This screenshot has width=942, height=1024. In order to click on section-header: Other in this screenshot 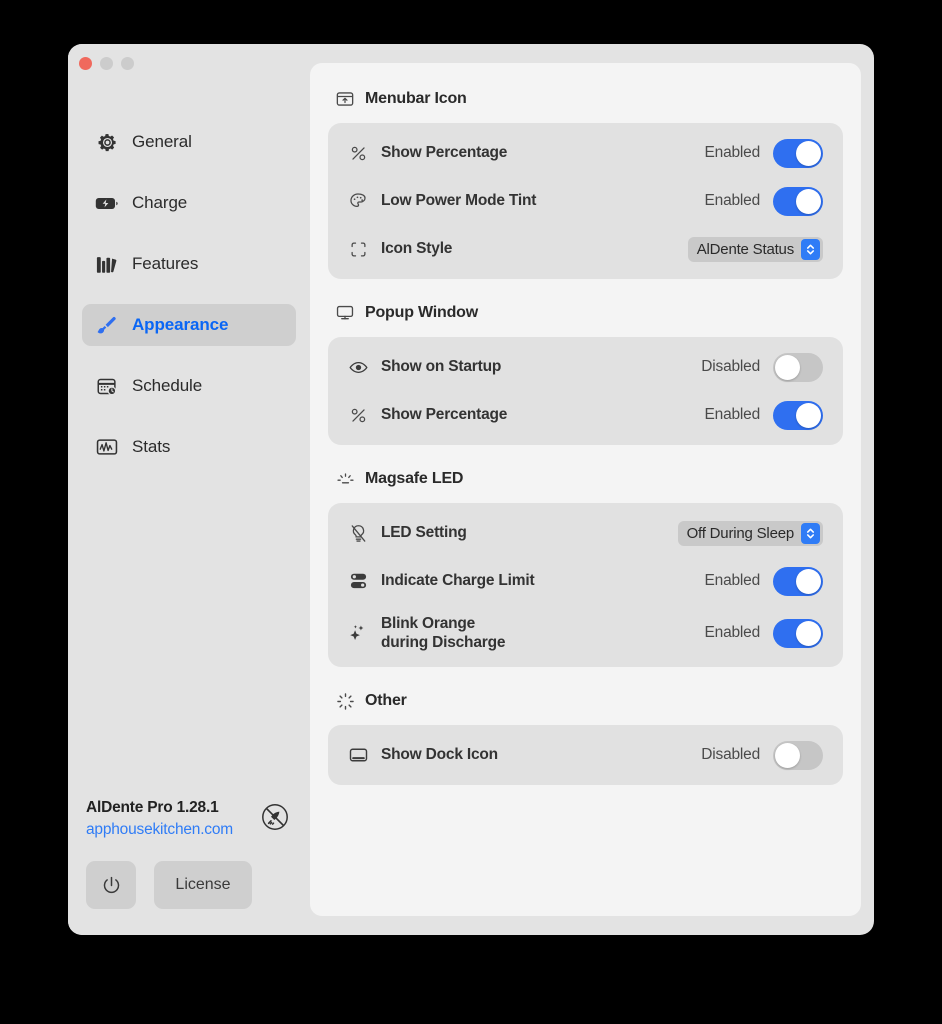, I will do `click(588, 701)`.